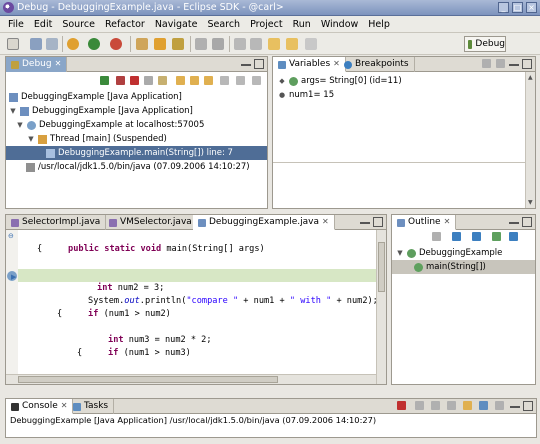  Describe the element at coordinates (530, 140) in the screenshot. I see `variables-scrollbar: ▲ ▼` at that location.